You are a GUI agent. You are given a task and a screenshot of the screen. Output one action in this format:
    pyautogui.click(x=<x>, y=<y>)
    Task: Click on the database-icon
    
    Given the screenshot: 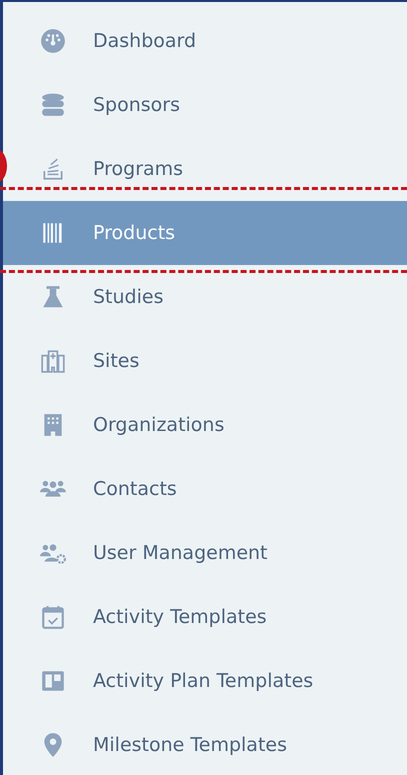 What is the action you would take?
    pyautogui.click(x=53, y=105)
    